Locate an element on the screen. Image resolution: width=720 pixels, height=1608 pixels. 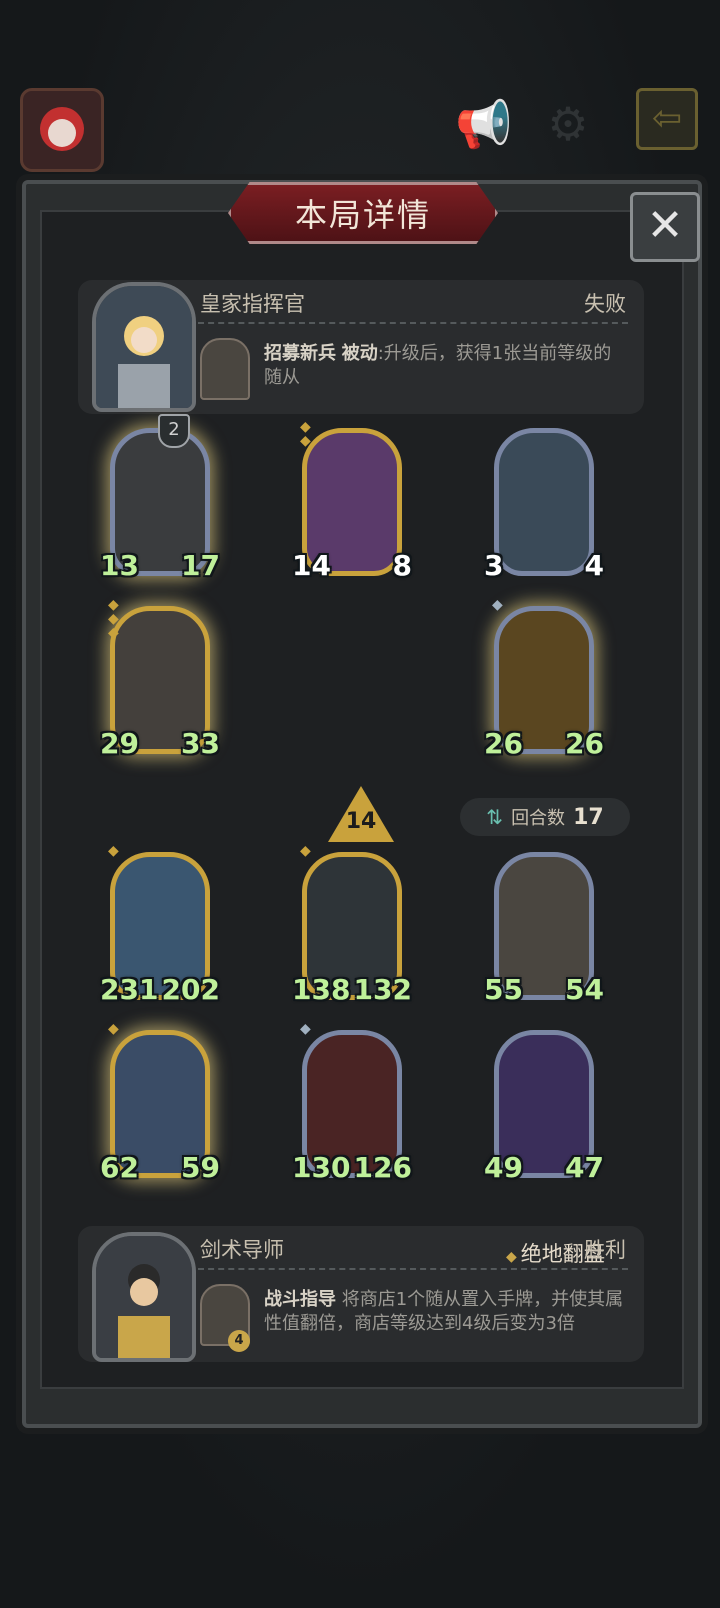
card-attack: 62 is located at coordinates (119, 1167).